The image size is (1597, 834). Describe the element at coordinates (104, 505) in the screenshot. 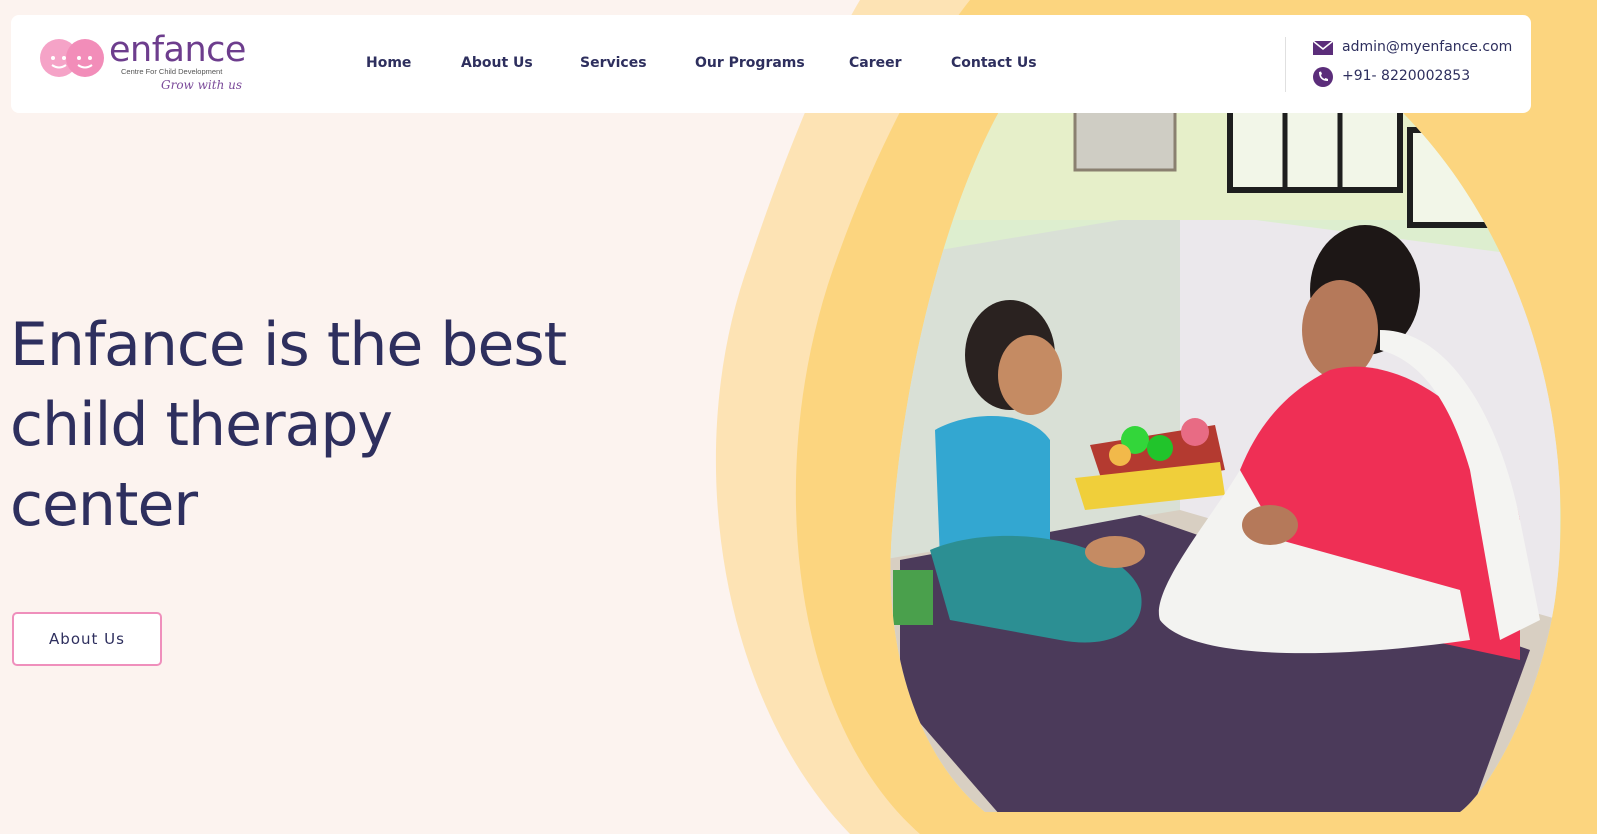

I see `hero-title-line-3: center` at that location.